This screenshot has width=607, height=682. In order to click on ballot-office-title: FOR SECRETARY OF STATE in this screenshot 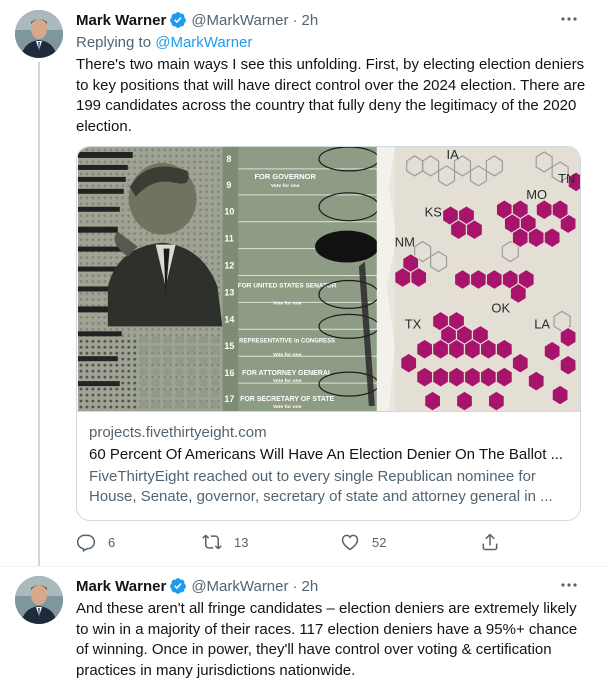, I will do `click(287, 399)`.